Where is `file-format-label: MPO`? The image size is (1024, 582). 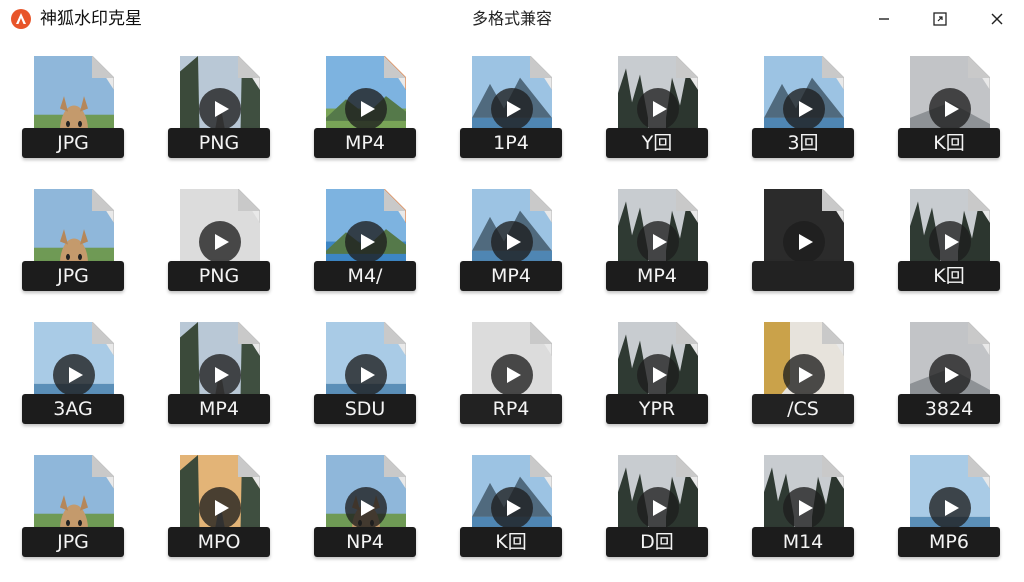
file-format-label: MPO is located at coordinates (219, 542).